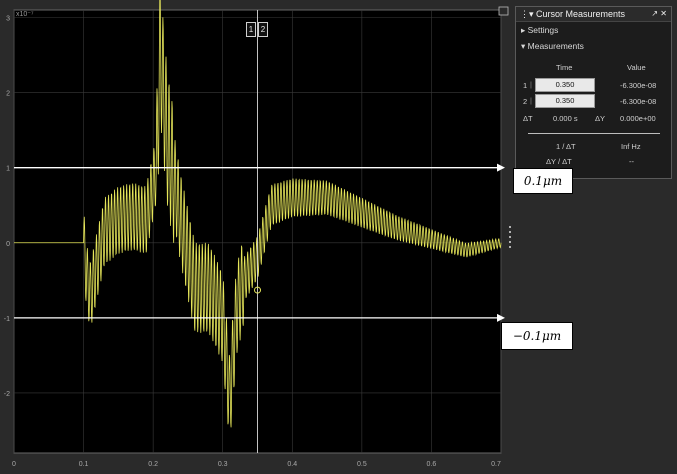 The width and height of the screenshot is (677, 474). I want to click on cursor-1-label: 1, so click(525, 85).